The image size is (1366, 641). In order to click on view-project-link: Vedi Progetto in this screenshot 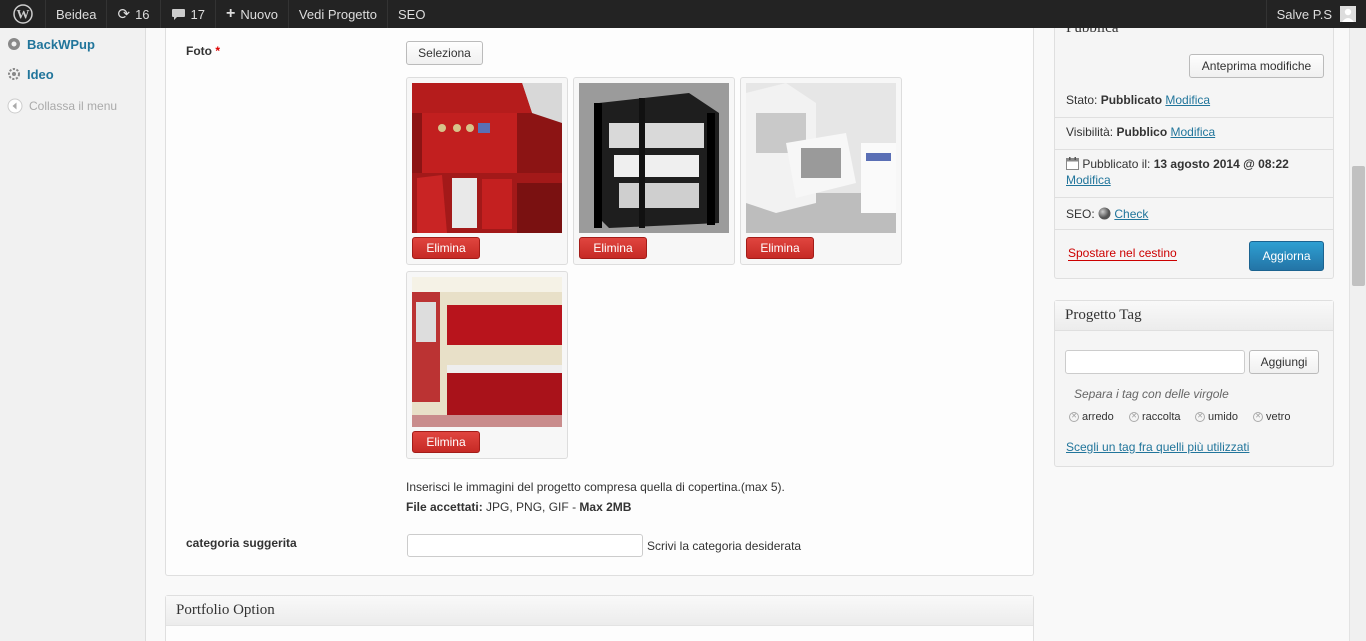, I will do `click(338, 14)`.